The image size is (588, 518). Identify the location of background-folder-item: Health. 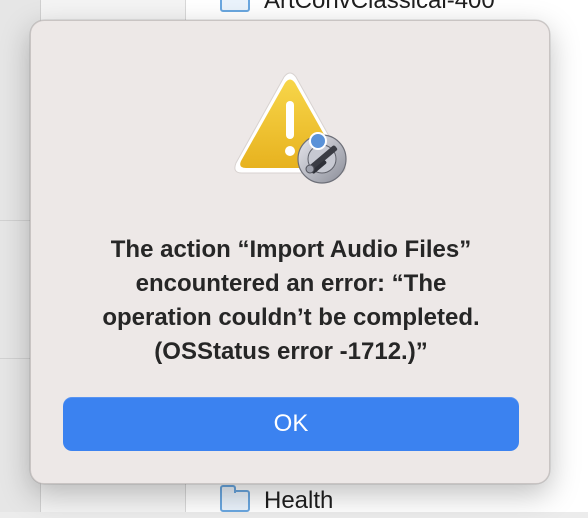
(276, 501).